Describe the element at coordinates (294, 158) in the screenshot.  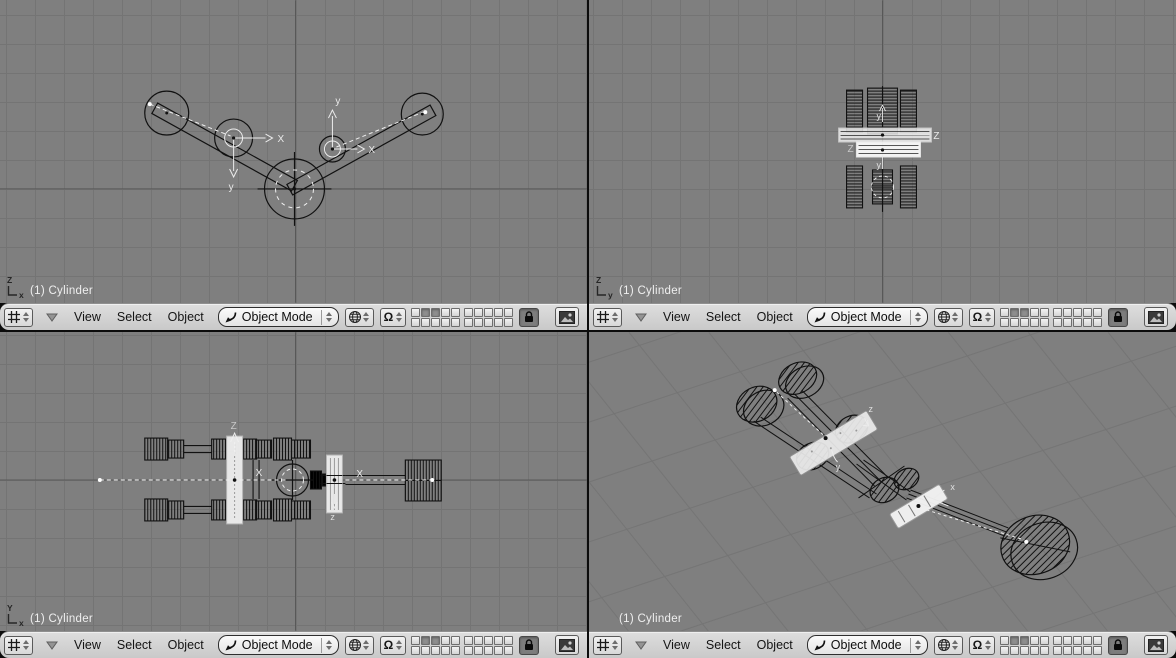
I see `wireframe-armature` at that location.